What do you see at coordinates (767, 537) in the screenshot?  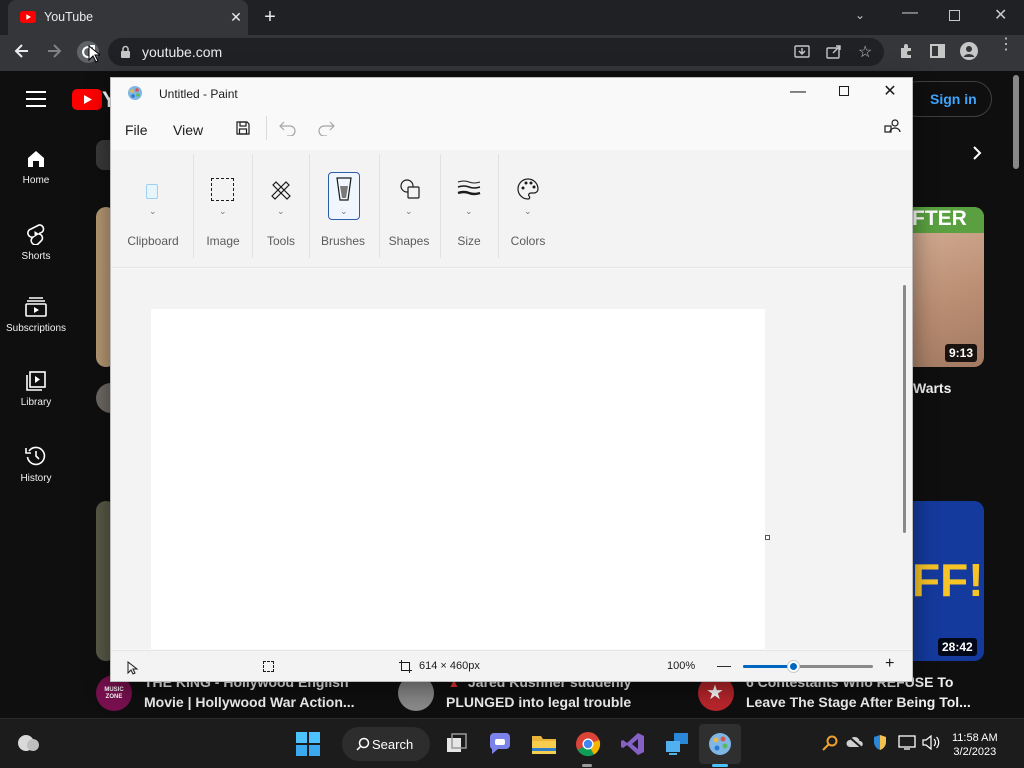 I see `canvas-resize-handle` at bounding box center [767, 537].